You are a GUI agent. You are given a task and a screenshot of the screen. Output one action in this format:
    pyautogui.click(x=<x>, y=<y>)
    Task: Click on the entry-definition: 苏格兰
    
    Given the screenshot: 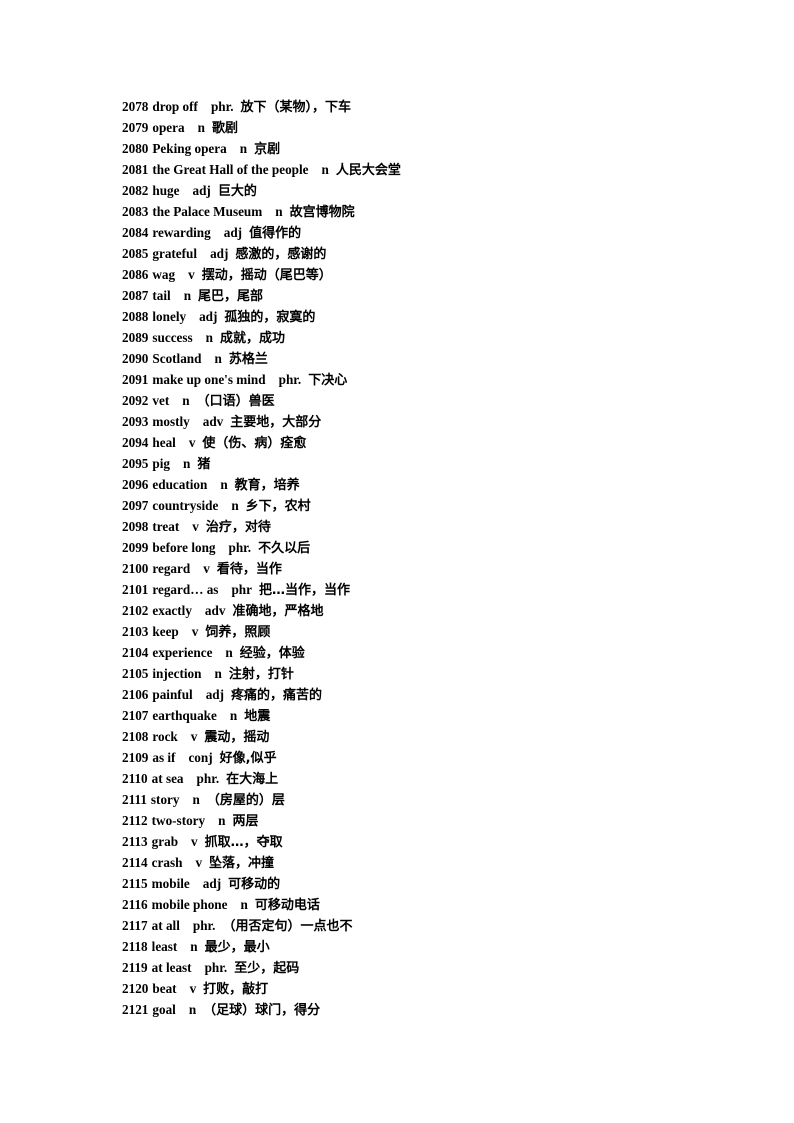 What is the action you would take?
    pyautogui.click(x=248, y=359)
    